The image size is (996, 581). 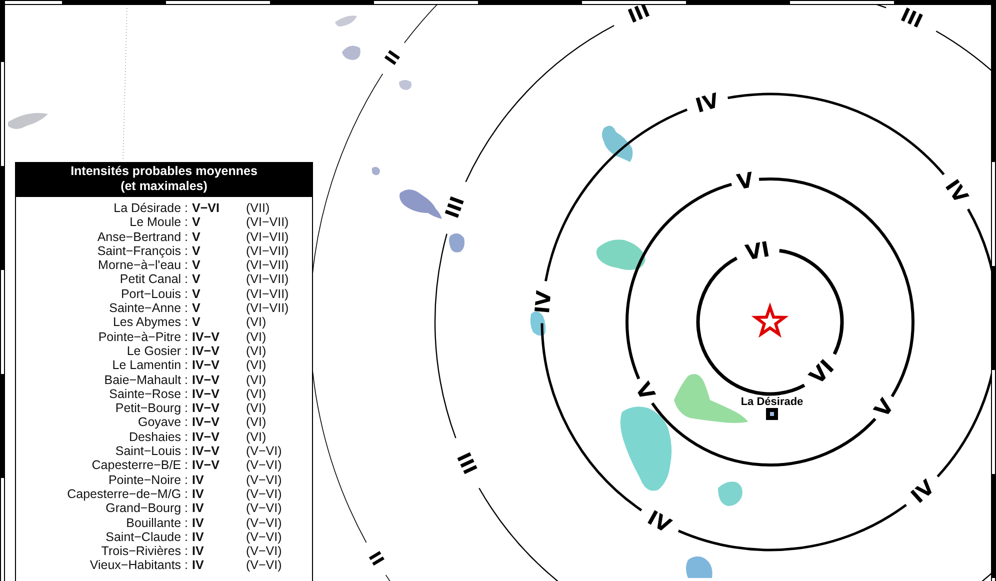 I want to click on max-intensity-value: (VII), so click(x=258, y=208).